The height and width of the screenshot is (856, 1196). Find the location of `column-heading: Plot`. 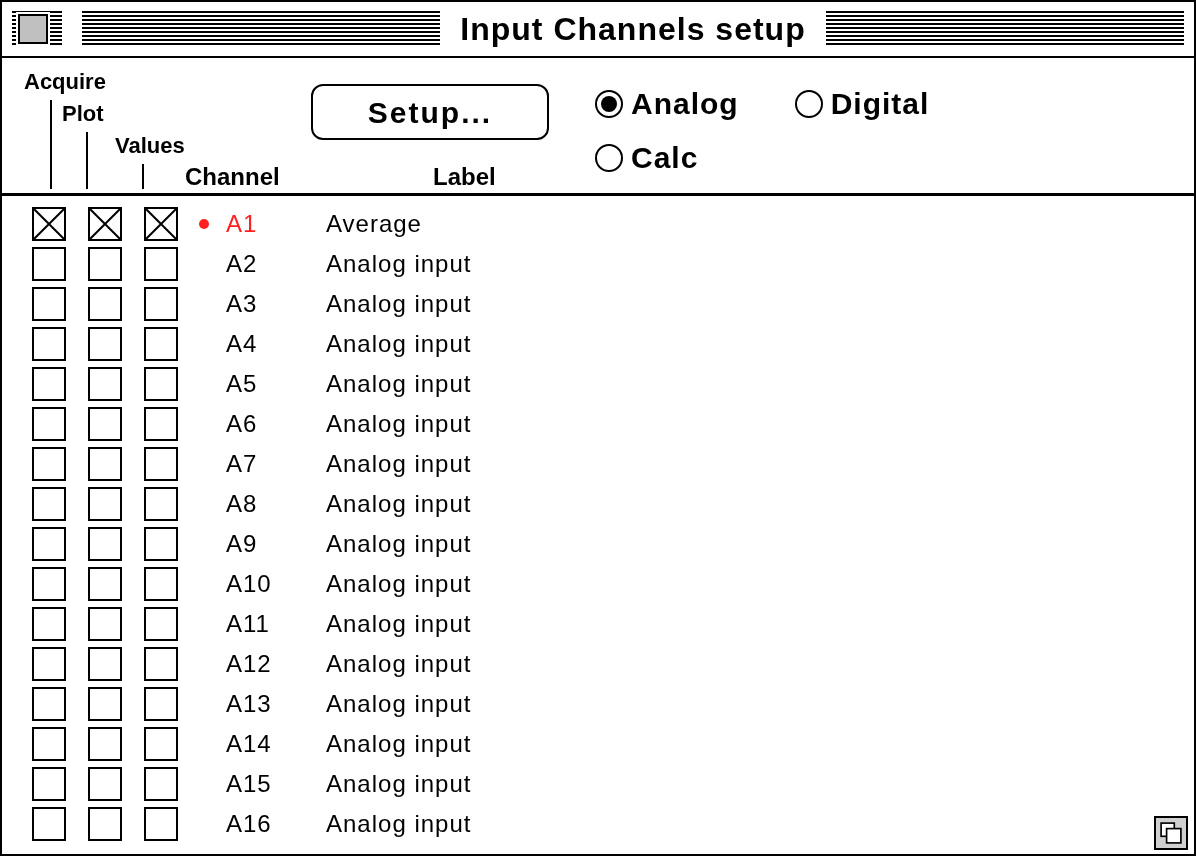

column-heading: Plot is located at coordinates (83, 114).